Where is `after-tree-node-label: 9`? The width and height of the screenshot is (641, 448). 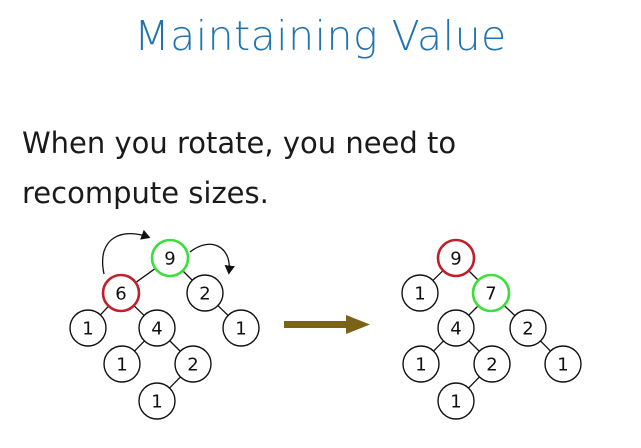 after-tree-node-label: 9 is located at coordinates (455, 259).